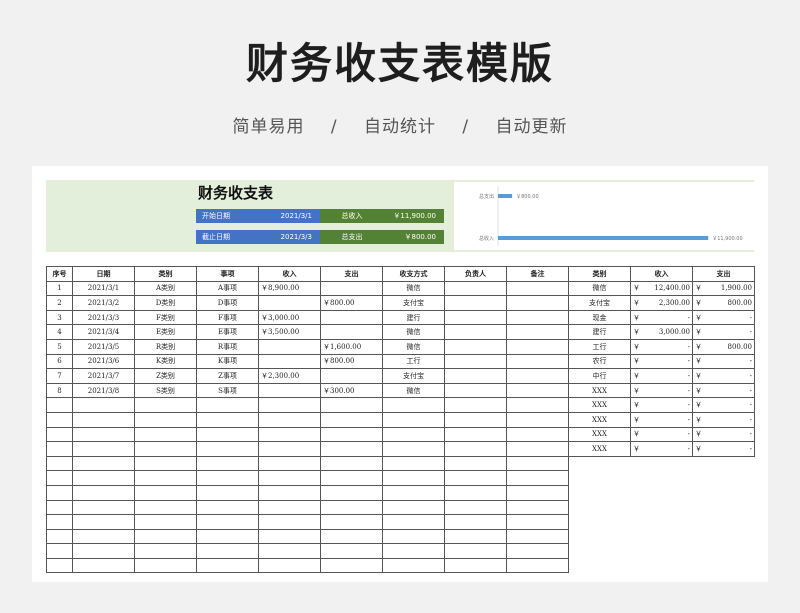 The height and width of the screenshot is (613, 800). I want to click on category-cell: 中行, so click(599, 376).